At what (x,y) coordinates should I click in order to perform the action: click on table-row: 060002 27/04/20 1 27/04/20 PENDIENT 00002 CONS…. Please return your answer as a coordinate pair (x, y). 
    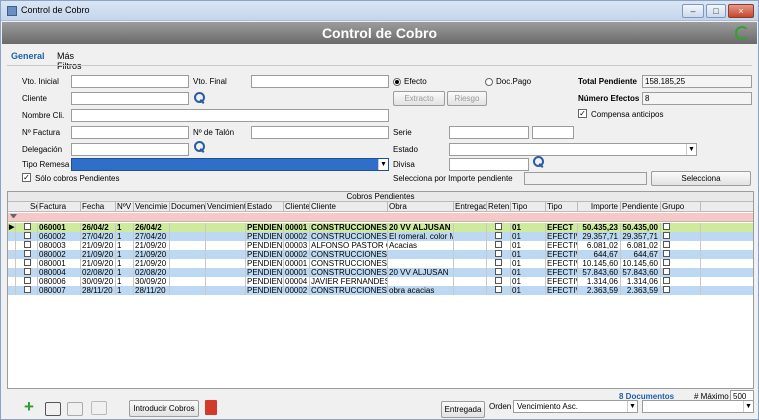
    Looking at the image, I should click on (380, 236).